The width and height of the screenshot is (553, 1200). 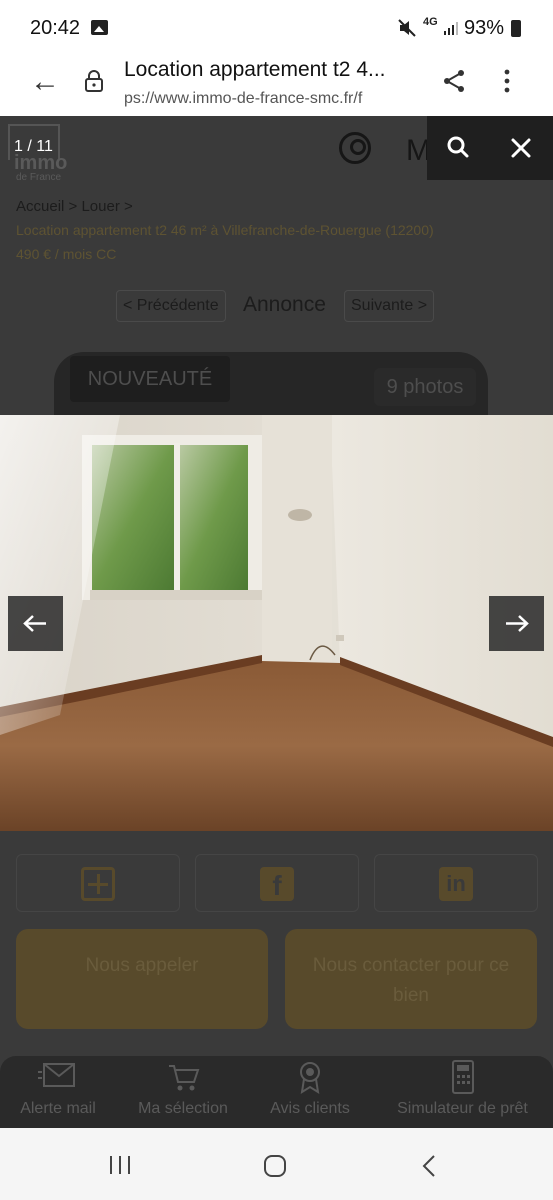 What do you see at coordinates (120, 1165) in the screenshot?
I see `recent-apps-icon` at bounding box center [120, 1165].